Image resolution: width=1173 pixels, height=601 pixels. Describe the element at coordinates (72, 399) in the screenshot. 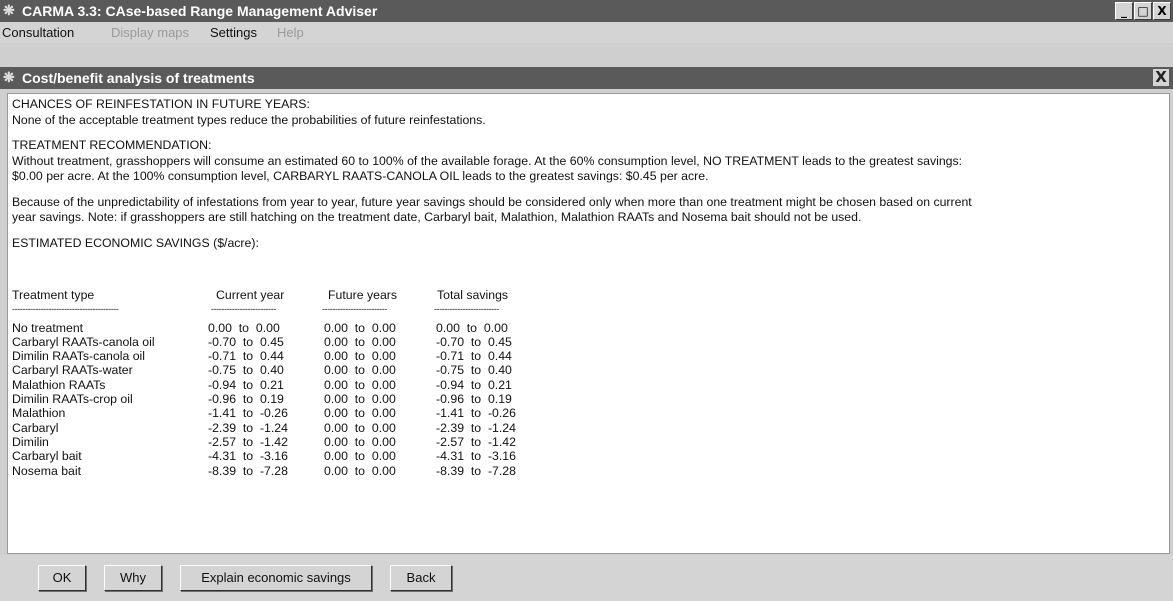

I see `cell-treatment: Dimilin RAATs-crop oil` at that location.